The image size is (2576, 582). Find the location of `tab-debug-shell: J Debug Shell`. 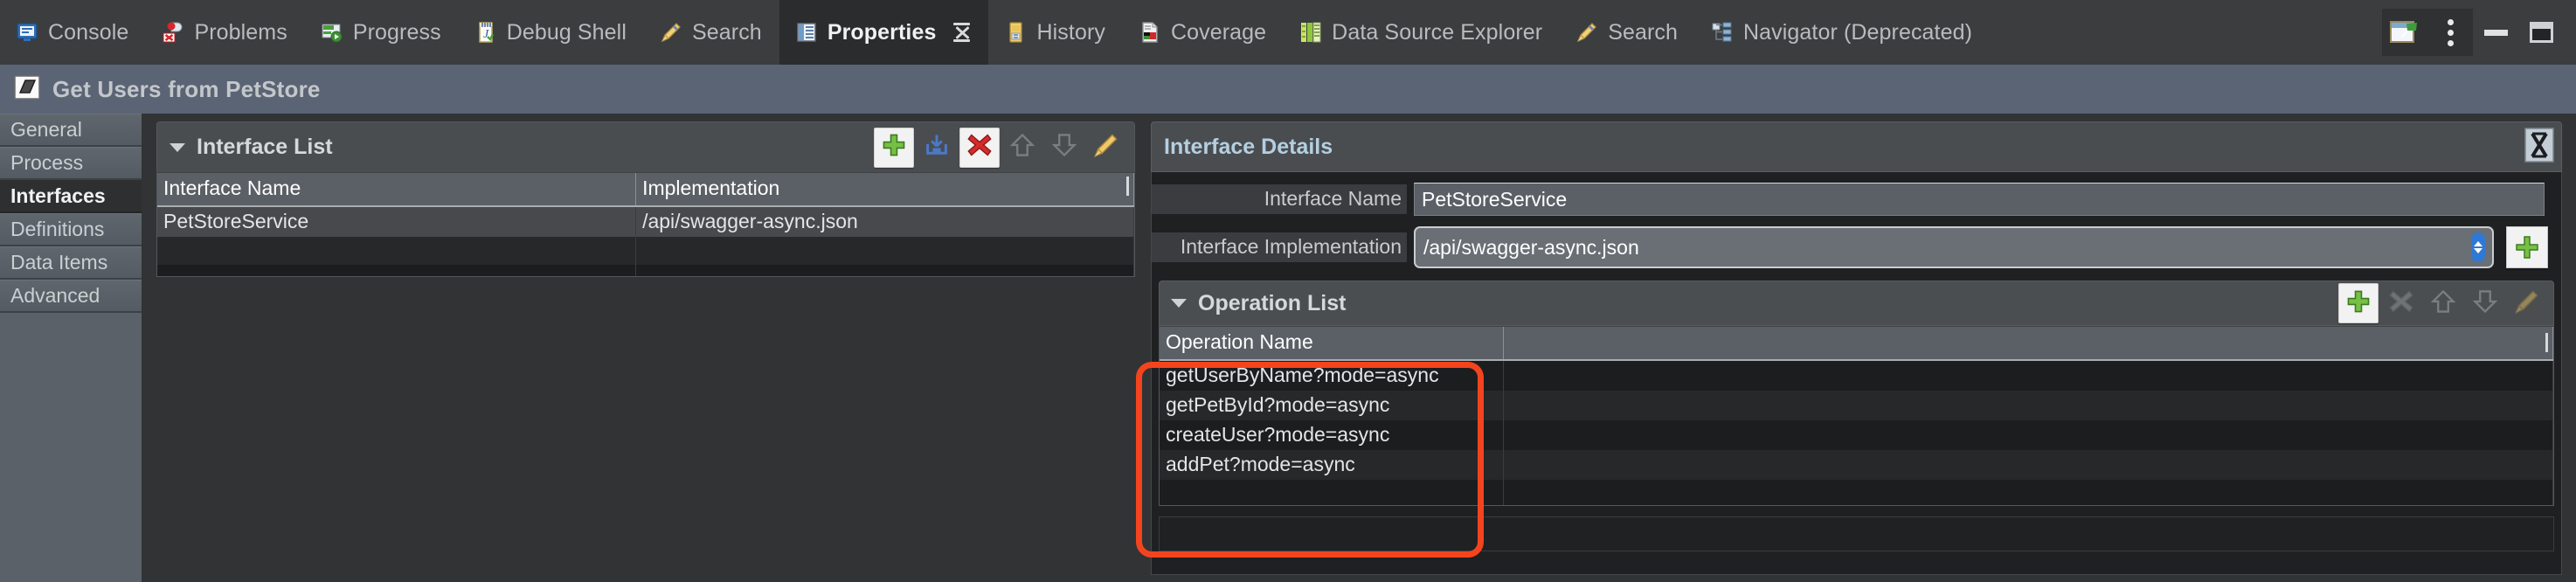

tab-debug-shell: J Debug Shell is located at coordinates (551, 32).